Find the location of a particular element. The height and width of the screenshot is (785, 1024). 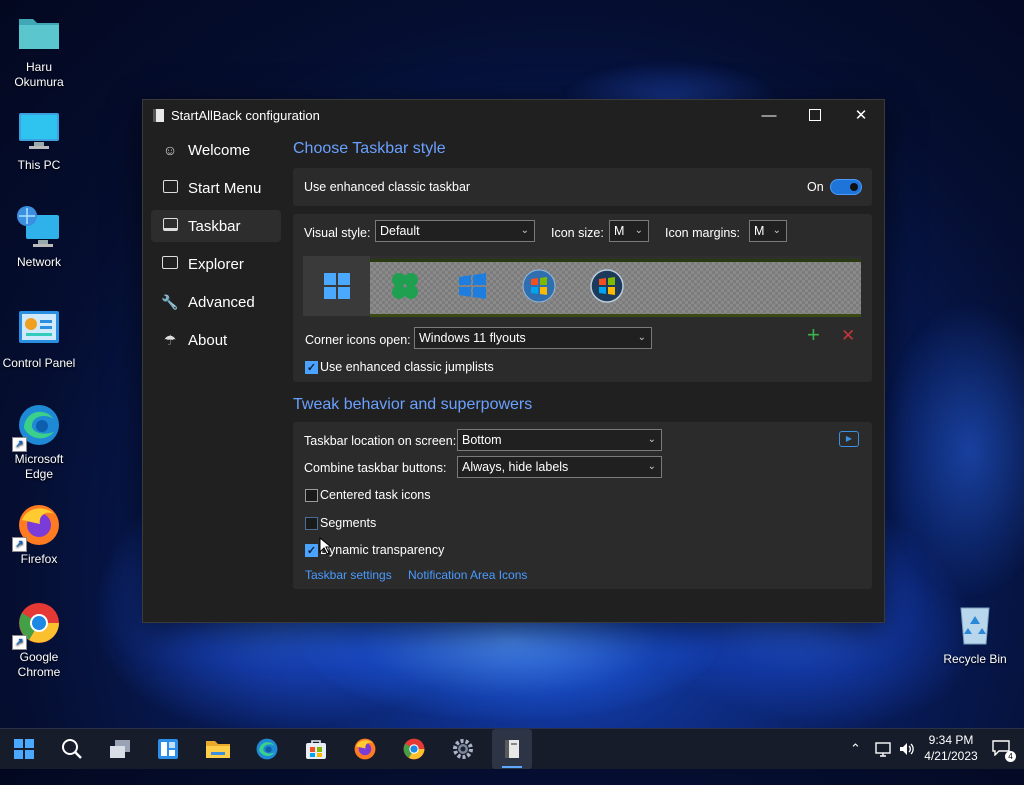

chrome-button is located at coordinates (414, 749).